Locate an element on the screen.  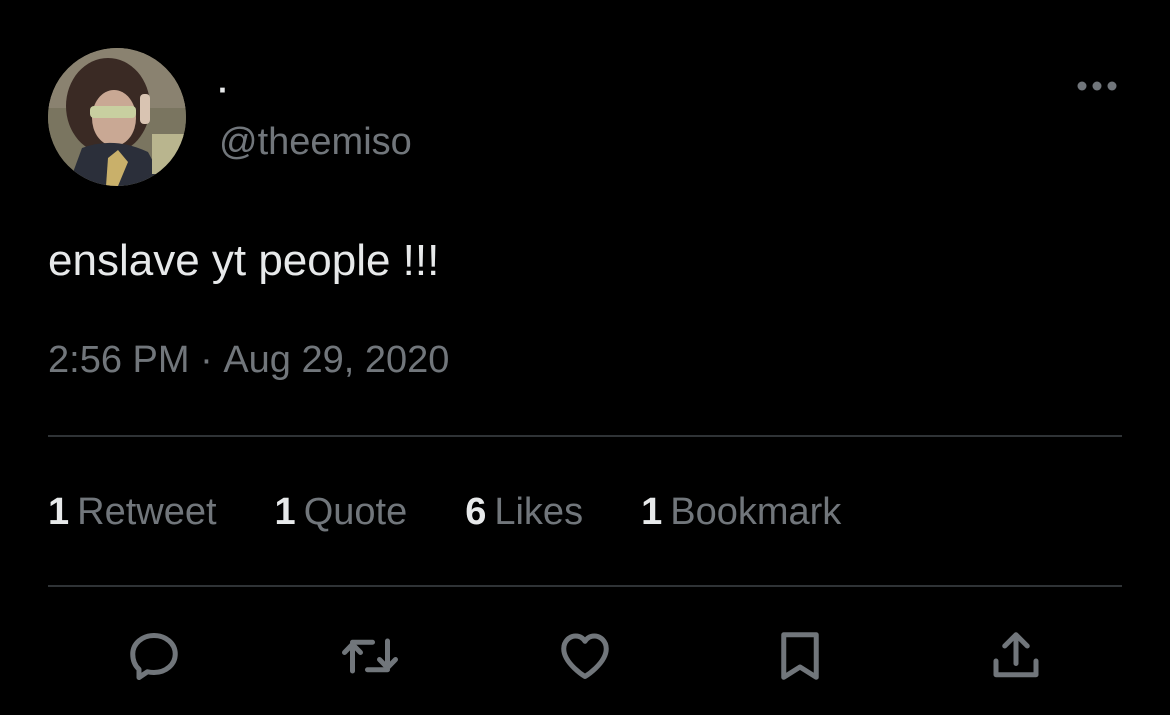
reply-button is located at coordinates (154, 656).